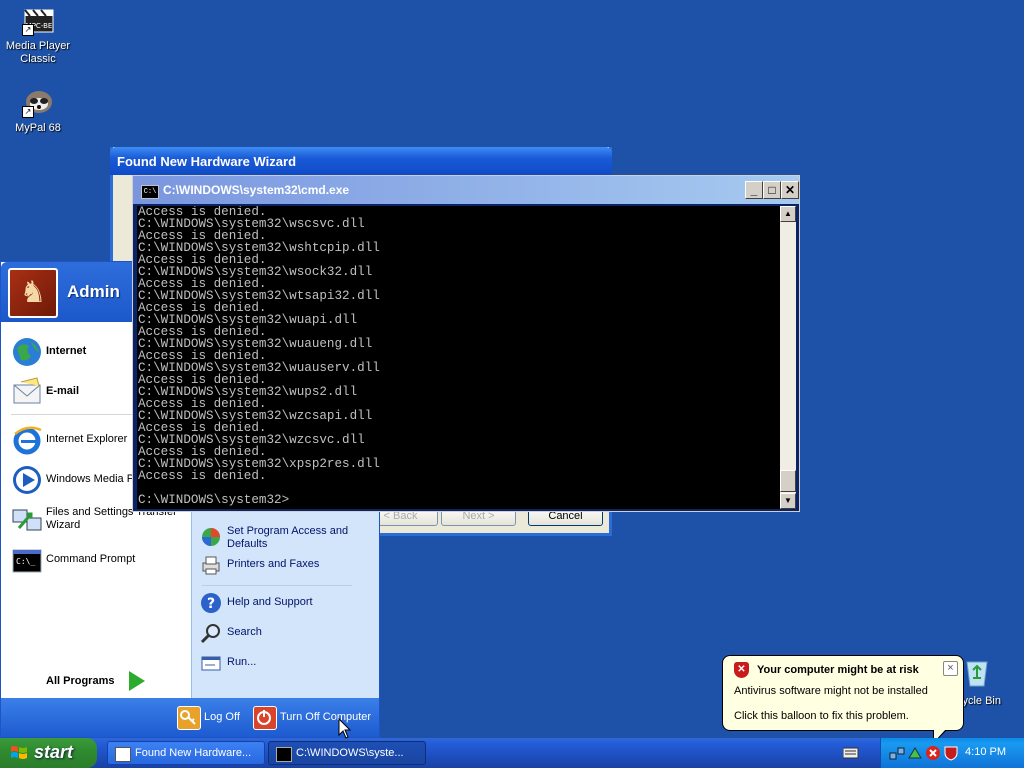  What do you see at coordinates (933, 753) in the screenshot?
I see `security-alert-icon` at bounding box center [933, 753].